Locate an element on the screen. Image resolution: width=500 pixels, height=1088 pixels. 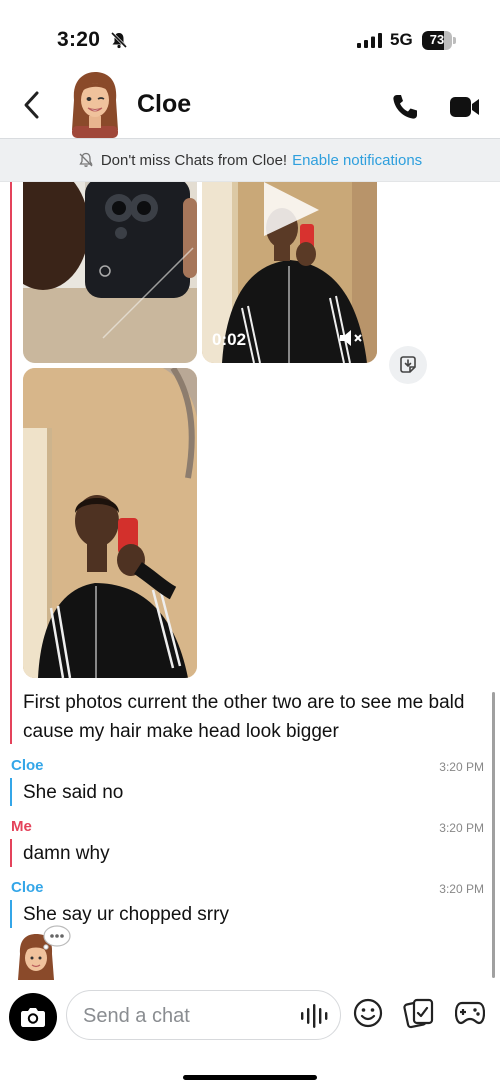
sender-name: Me is located at coordinates (21, 826).